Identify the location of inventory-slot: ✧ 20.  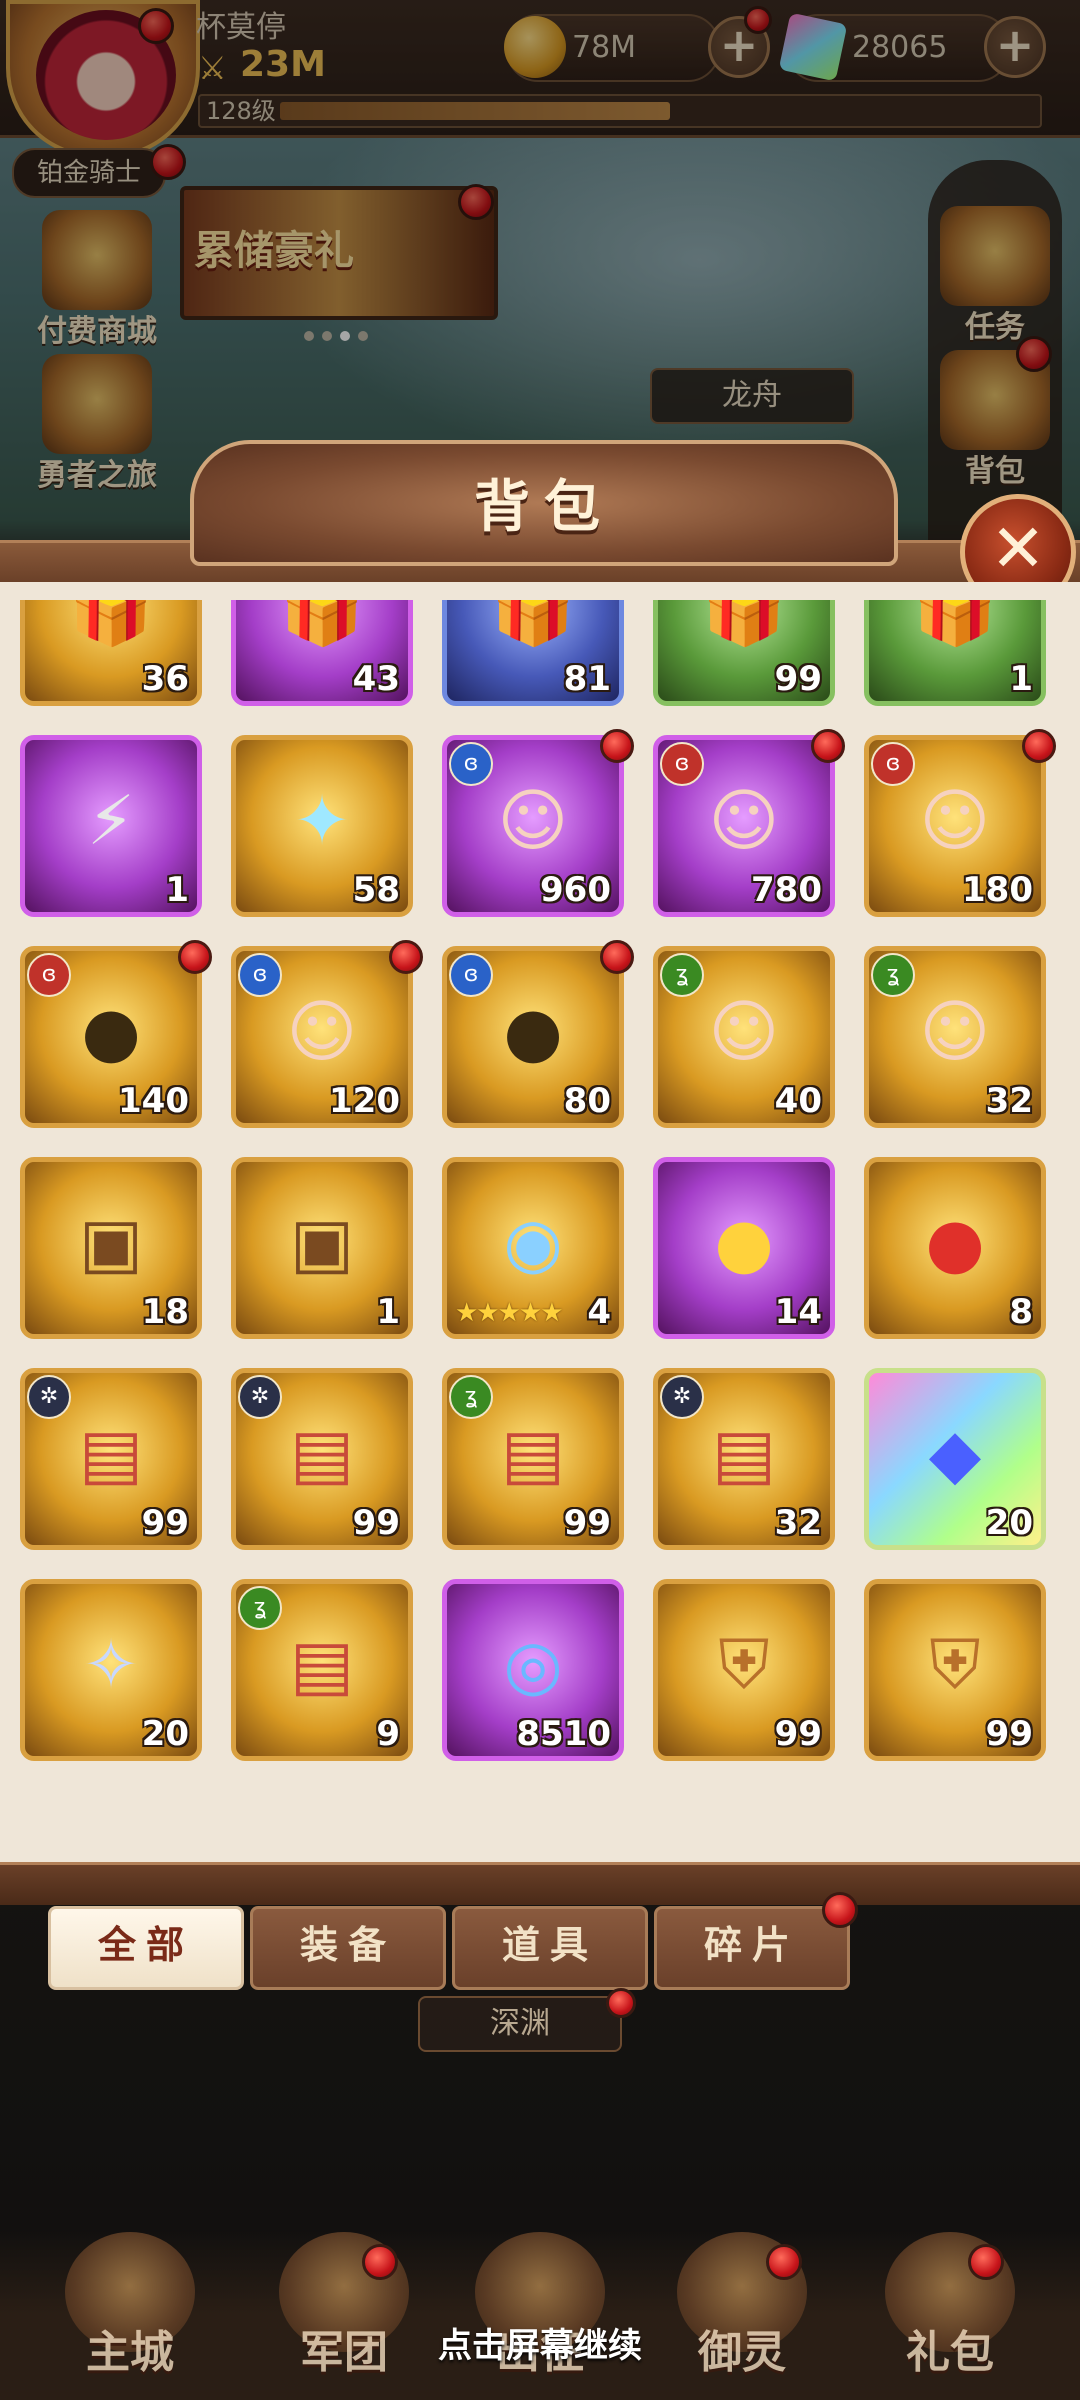
(111, 1670).